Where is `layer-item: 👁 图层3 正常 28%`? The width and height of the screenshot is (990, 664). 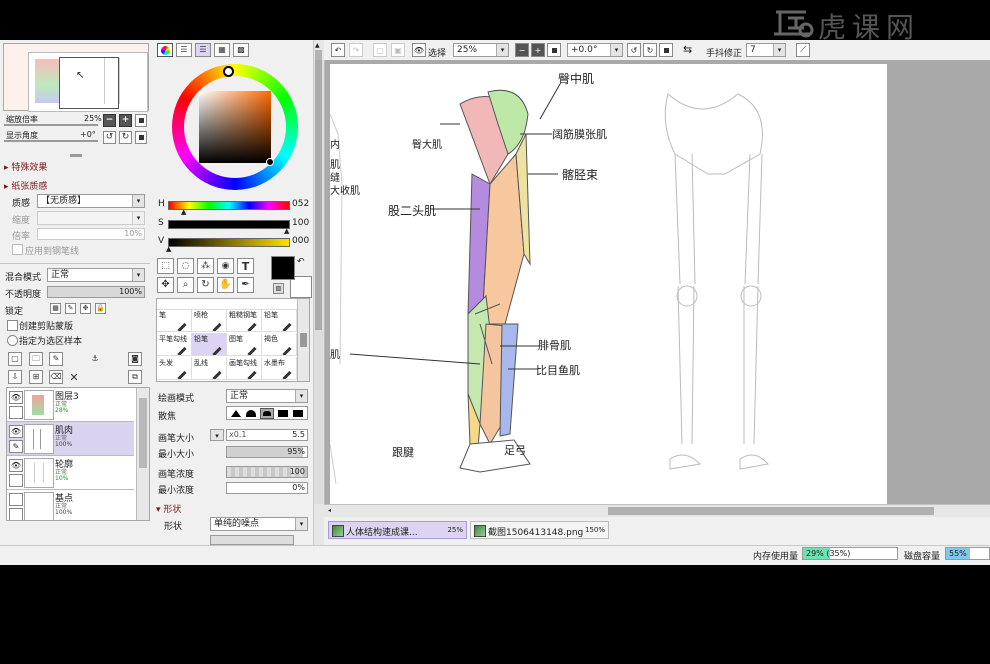 layer-item: 👁 图层3 正常 28% is located at coordinates (70, 405).